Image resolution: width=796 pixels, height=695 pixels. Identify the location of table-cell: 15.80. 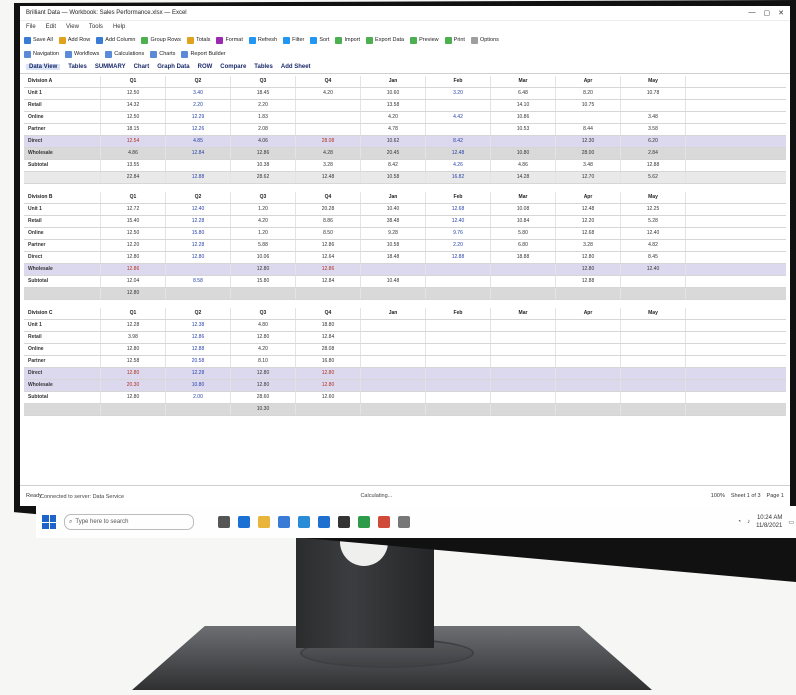
(263, 281).